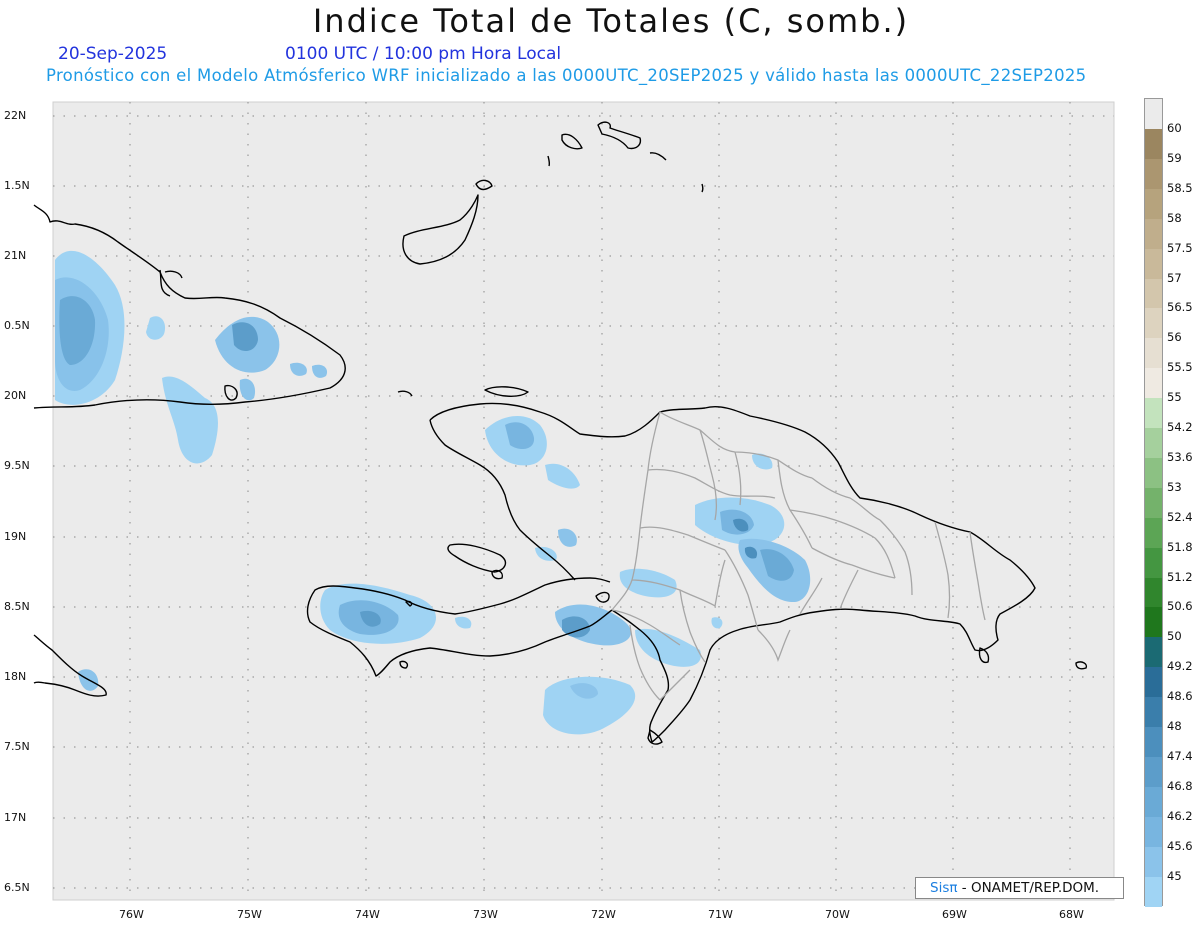  I want to click on lon-label: 72W, so click(603, 914).